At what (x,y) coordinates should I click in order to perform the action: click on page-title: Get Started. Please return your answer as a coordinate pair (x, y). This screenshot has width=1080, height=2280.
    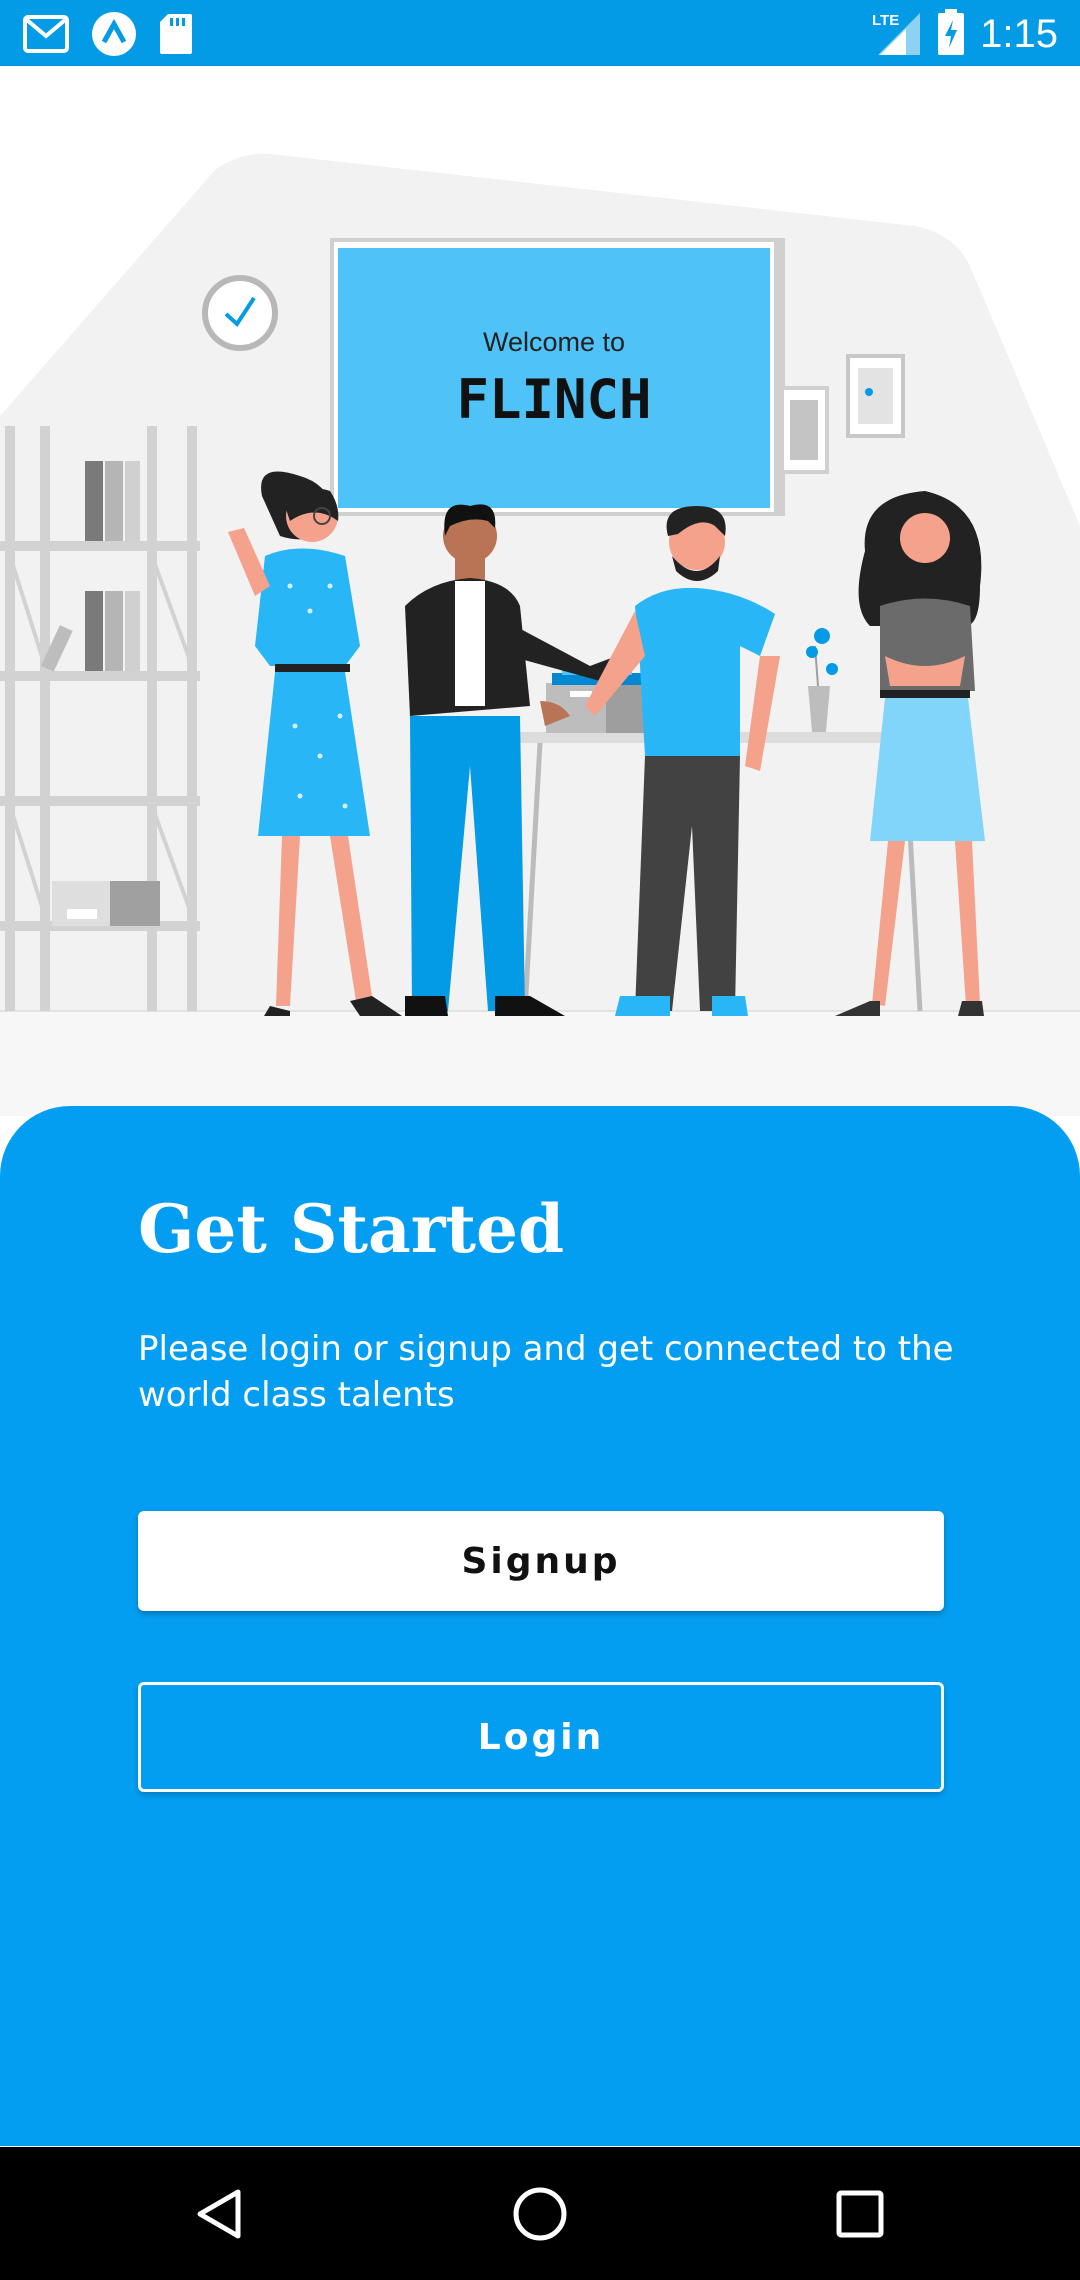
    Looking at the image, I should click on (351, 1229).